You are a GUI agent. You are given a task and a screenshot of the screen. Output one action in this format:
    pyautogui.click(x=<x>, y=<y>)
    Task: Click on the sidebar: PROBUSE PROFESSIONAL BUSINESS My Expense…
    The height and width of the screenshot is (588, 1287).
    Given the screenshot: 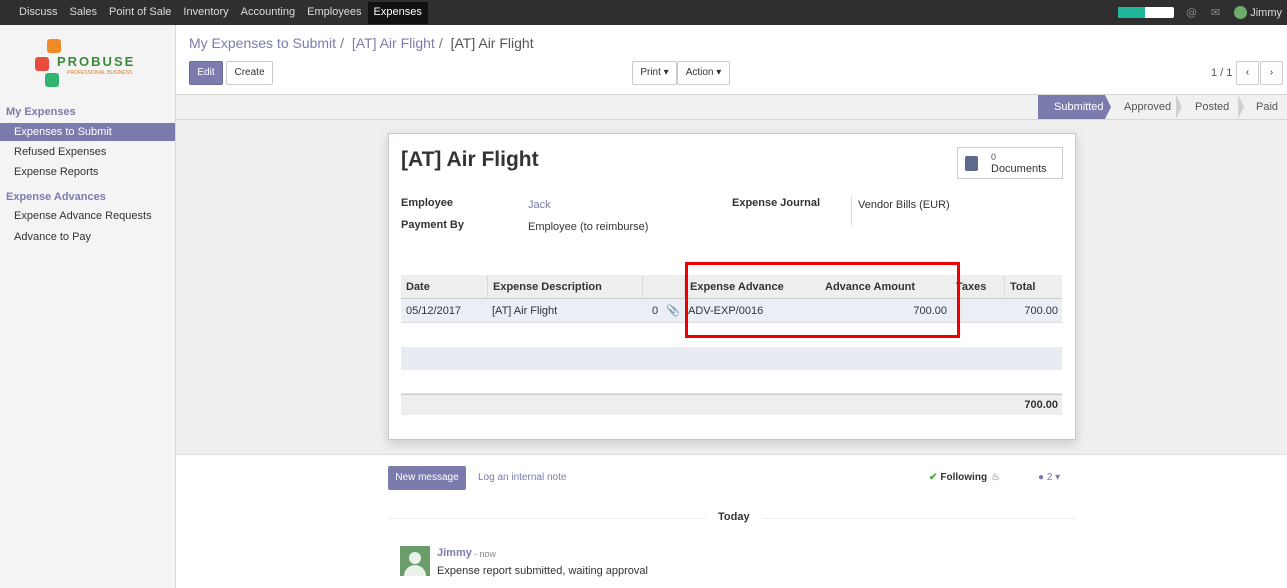 What is the action you would take?
    pyautogui.click(x=88, y=306)
    